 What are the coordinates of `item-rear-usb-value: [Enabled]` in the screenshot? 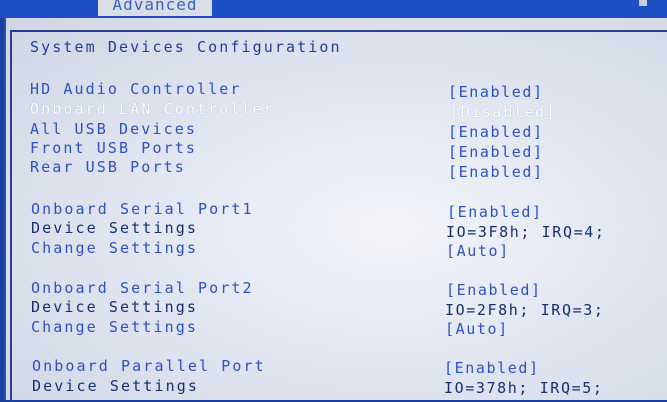 It's located at (496, 172).